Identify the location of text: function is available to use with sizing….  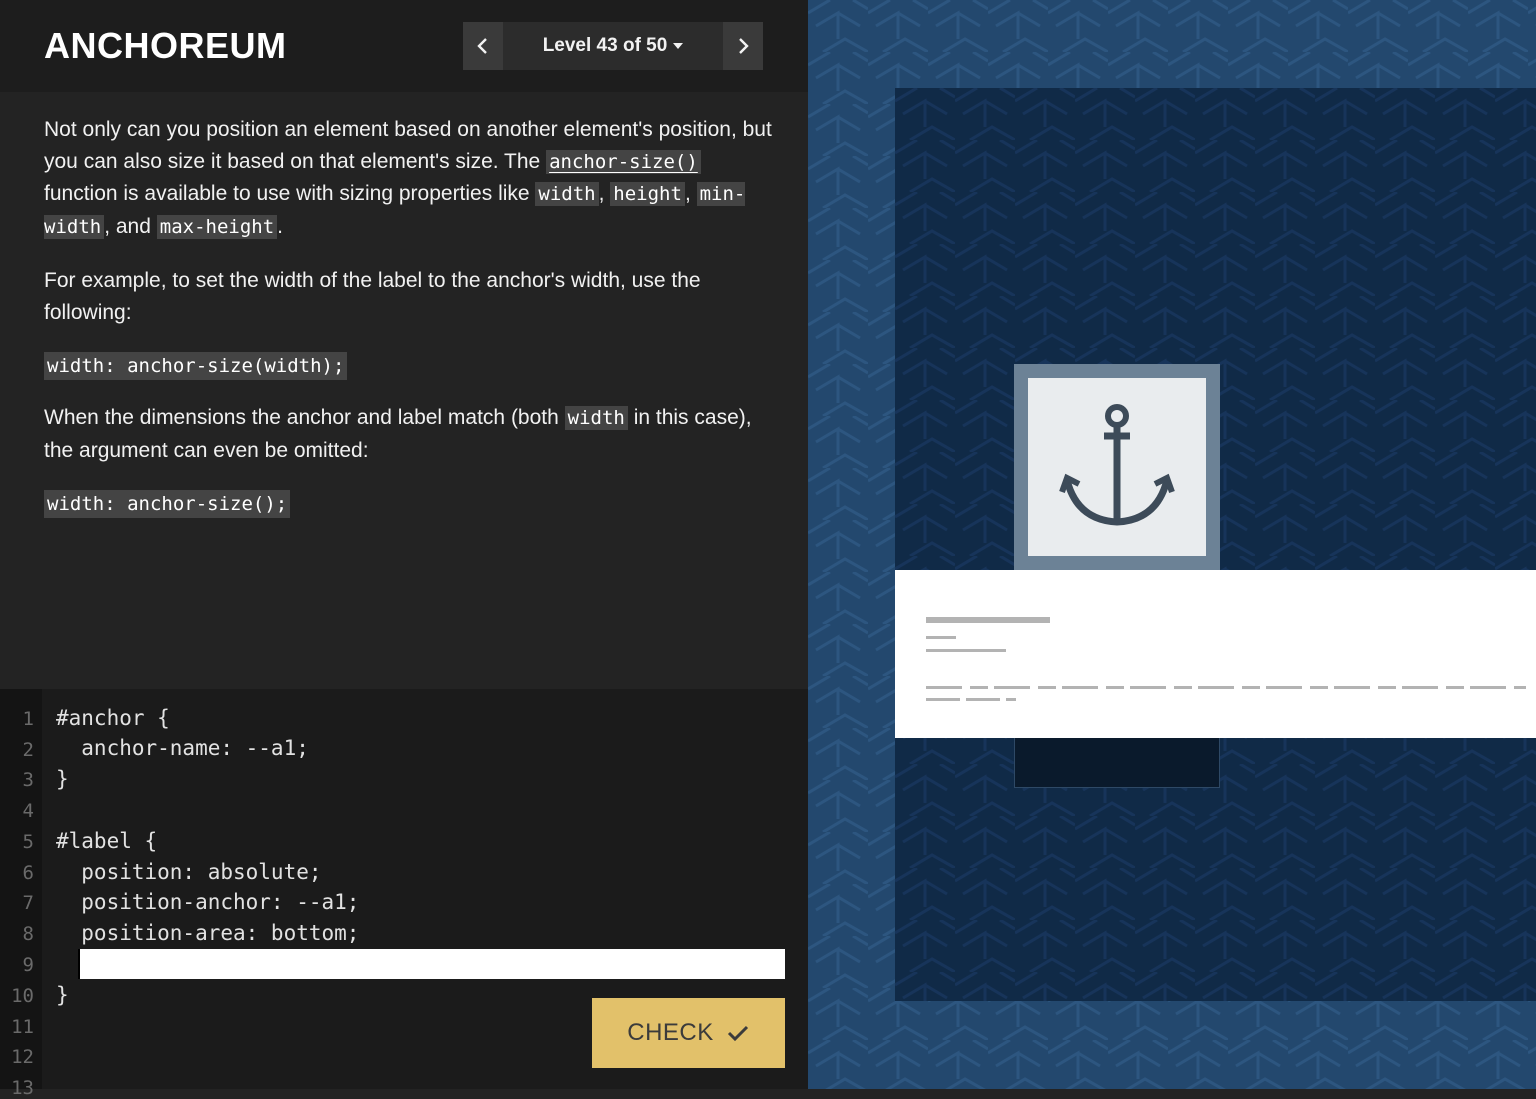
(290, 193).